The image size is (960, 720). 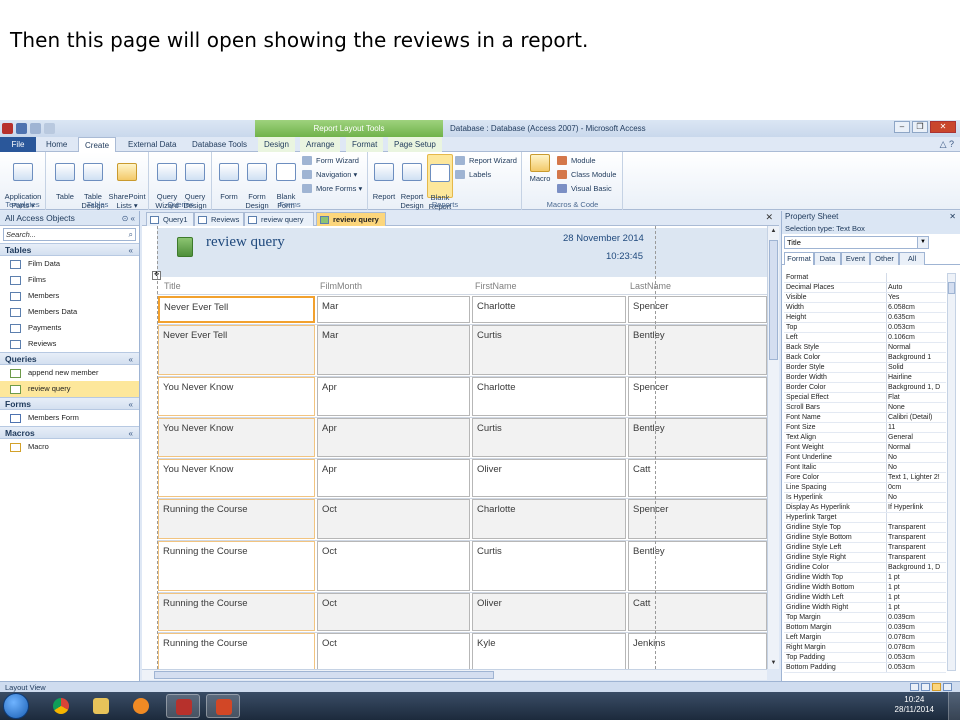 What do you see at coordinates (486, 160) in the screenshot?
I see `report-wizard-button: Report Wizard` at bounding box center [486, 160].